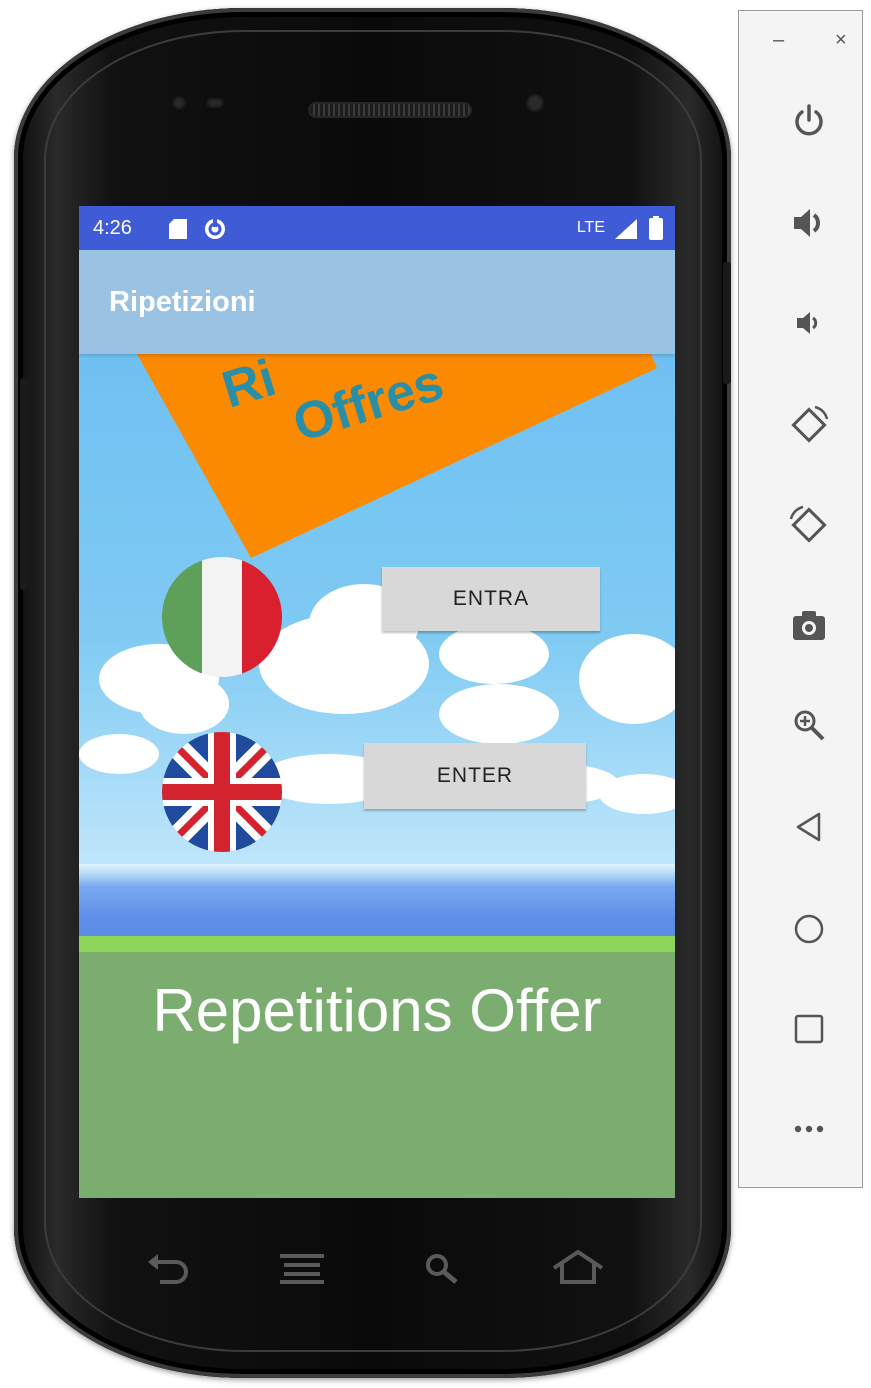  I want to click on overview-button, so click(809, 1029).